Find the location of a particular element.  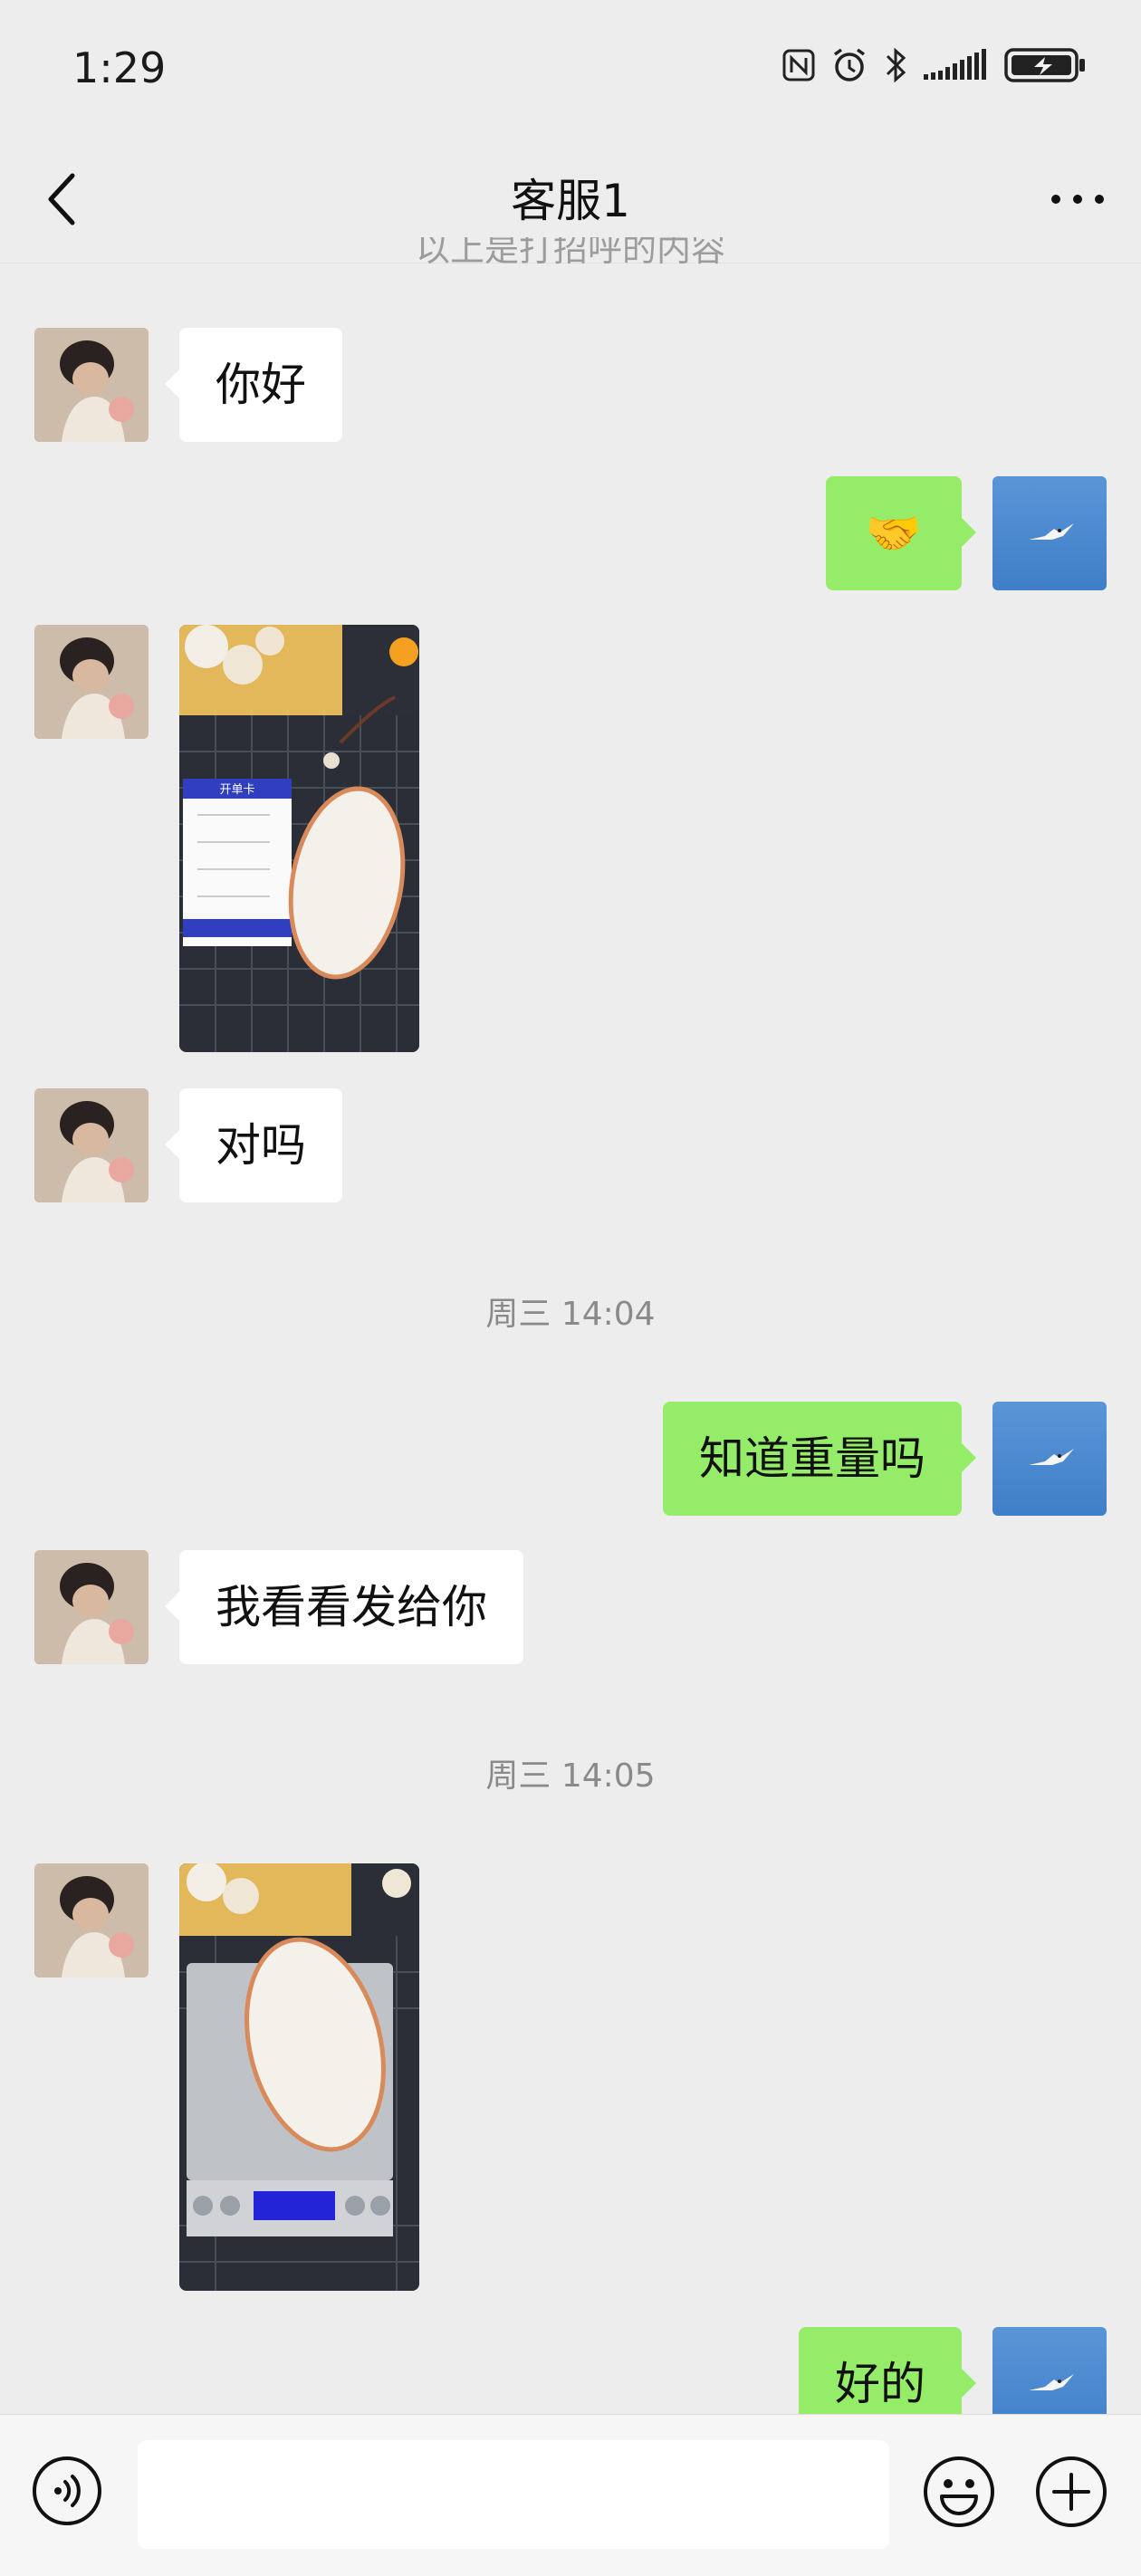

message-bubble: 好的 is located at coordinates (888, 2370).